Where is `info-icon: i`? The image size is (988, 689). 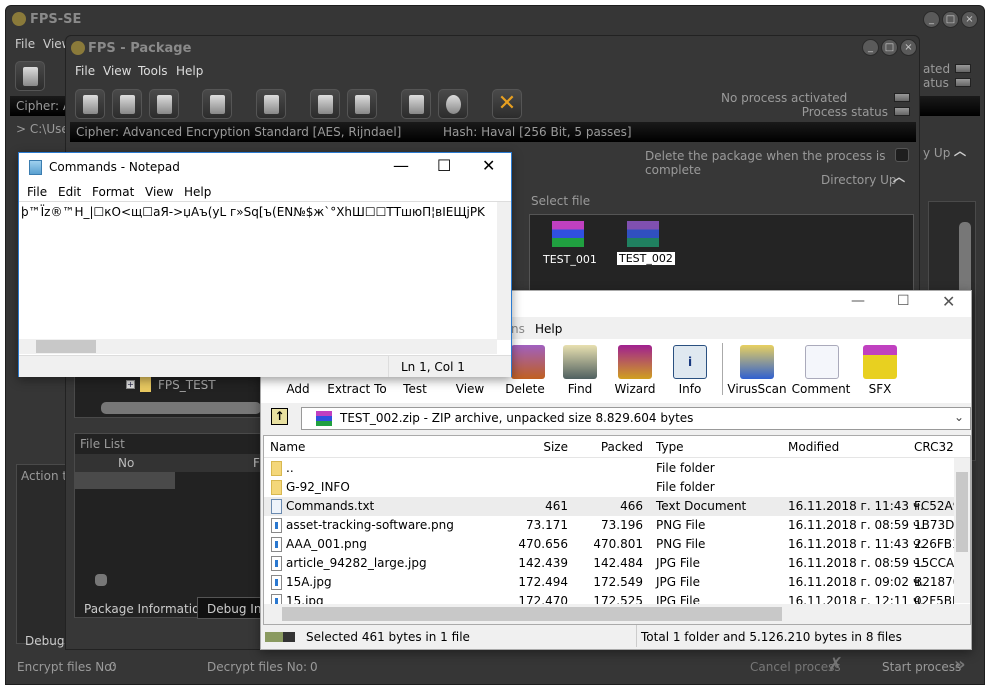
info-icon: i is located at coordinates (690, 362).